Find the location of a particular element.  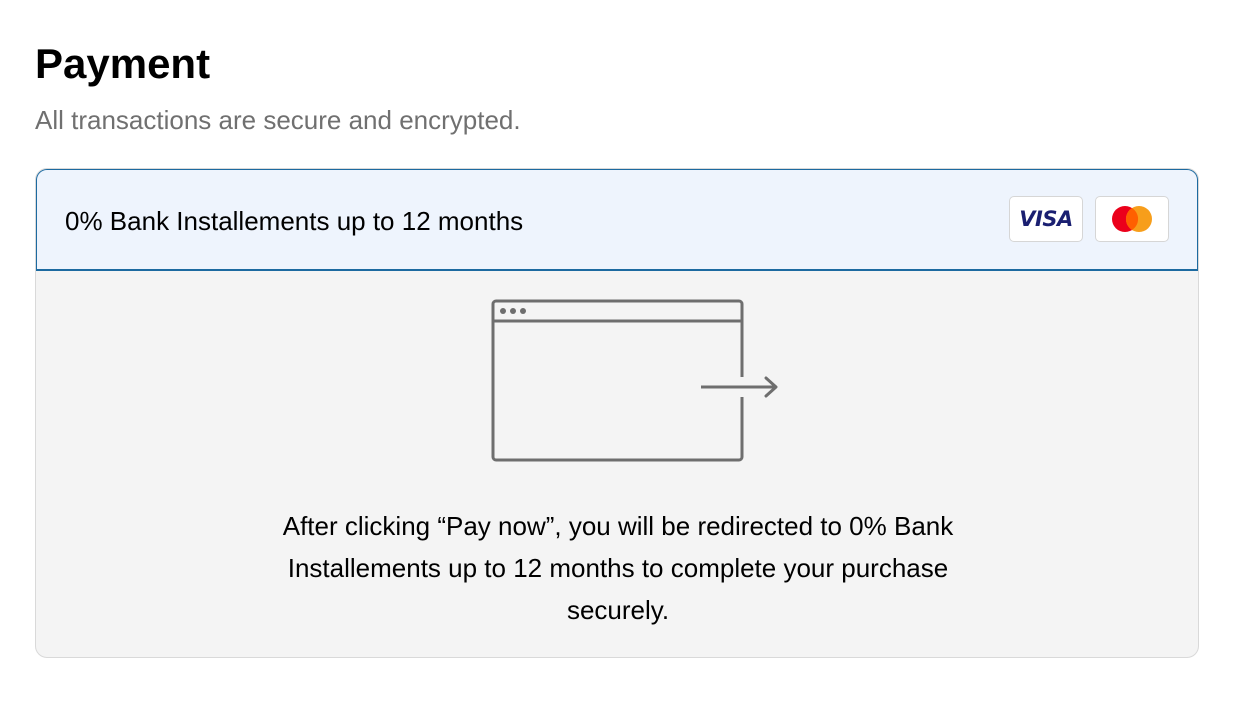

browser-redirect-icon is located at coordinates (641, 386).